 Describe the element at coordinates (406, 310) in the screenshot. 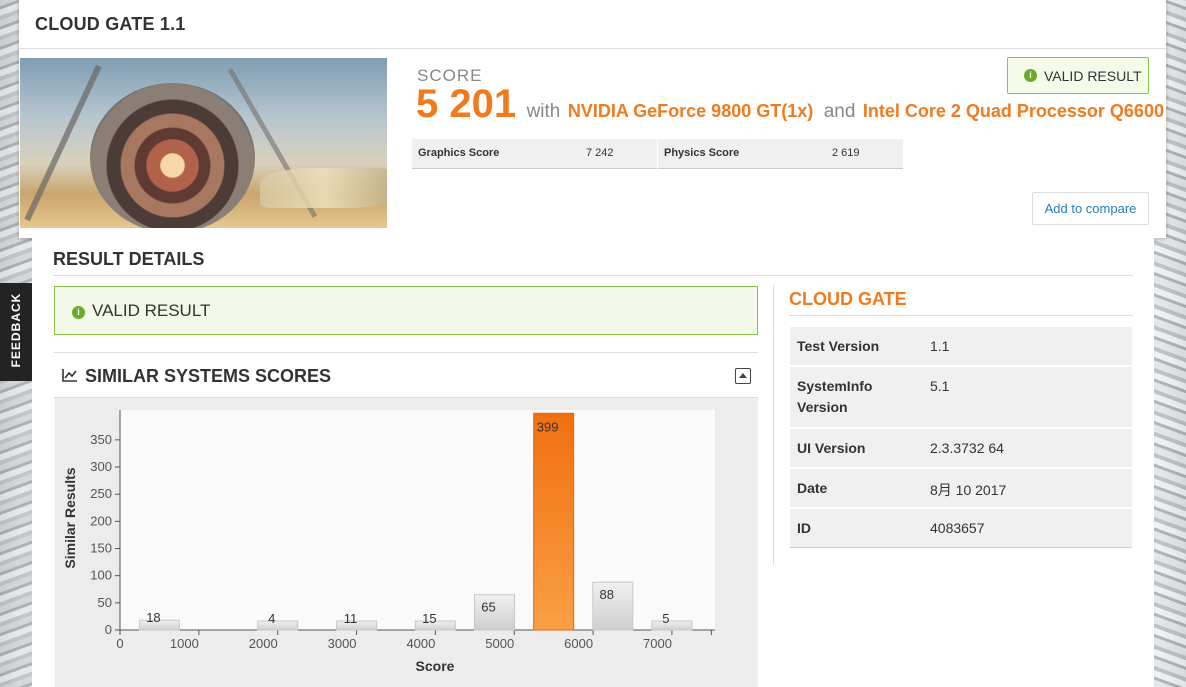

I see `valid-result-banner: i VALID RESULT` at that location.